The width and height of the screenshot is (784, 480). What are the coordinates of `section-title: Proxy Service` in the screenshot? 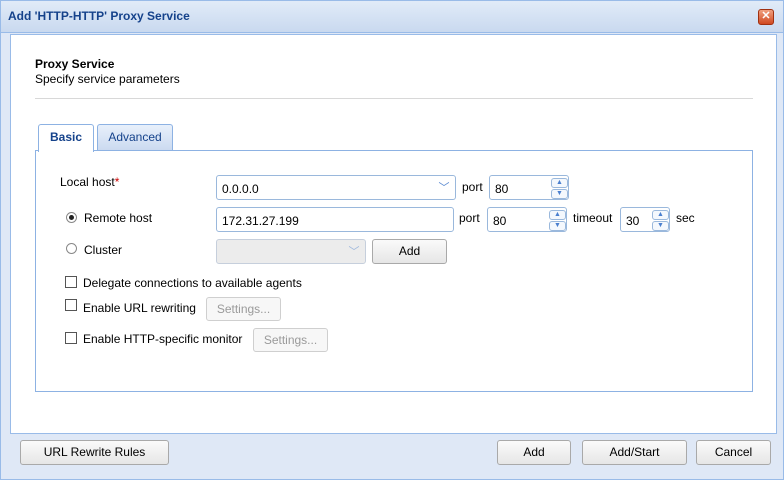 It's located at (75, 64).